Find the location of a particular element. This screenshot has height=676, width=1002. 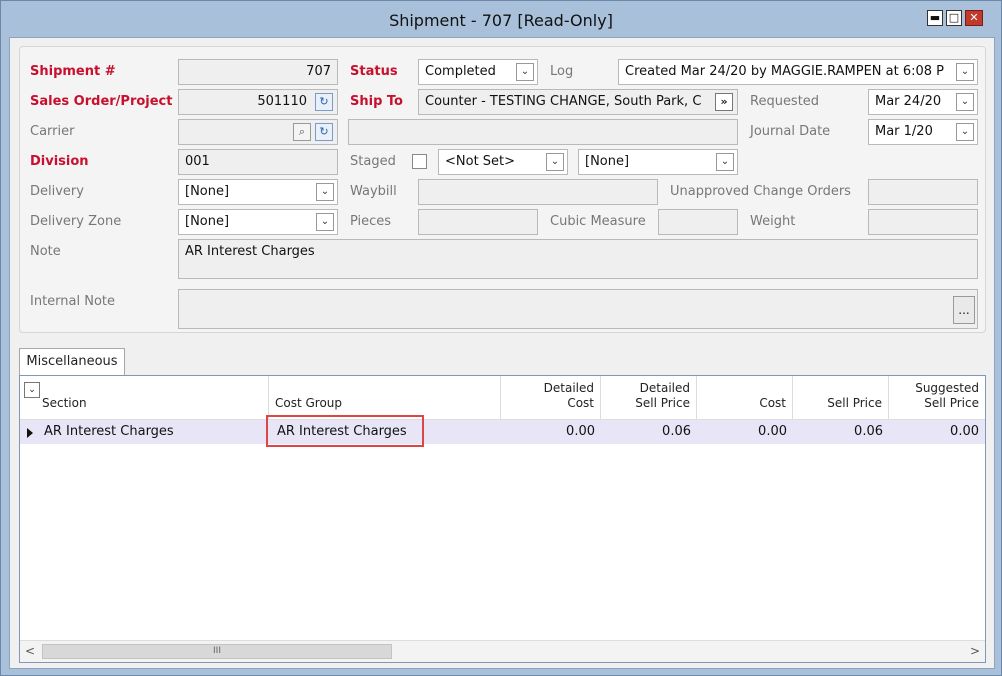

close-button: ✕ is located at coordinates (974, 18).